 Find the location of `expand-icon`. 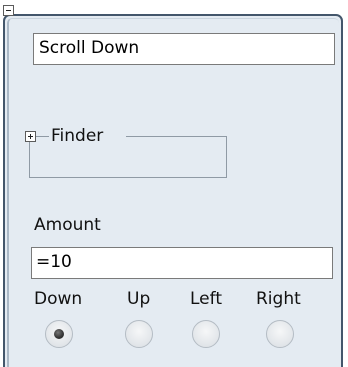

expand-icon is located at coordinates (30, 136).